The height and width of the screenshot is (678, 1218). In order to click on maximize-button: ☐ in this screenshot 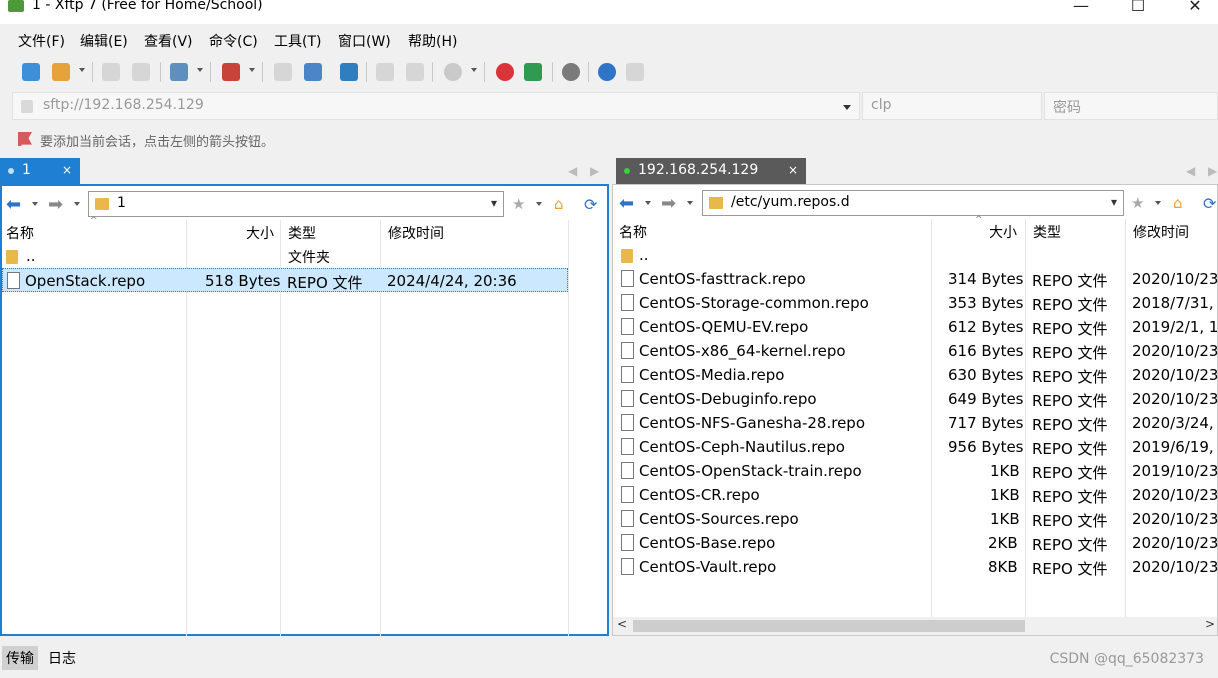, I will do `click(1138, 9)`.